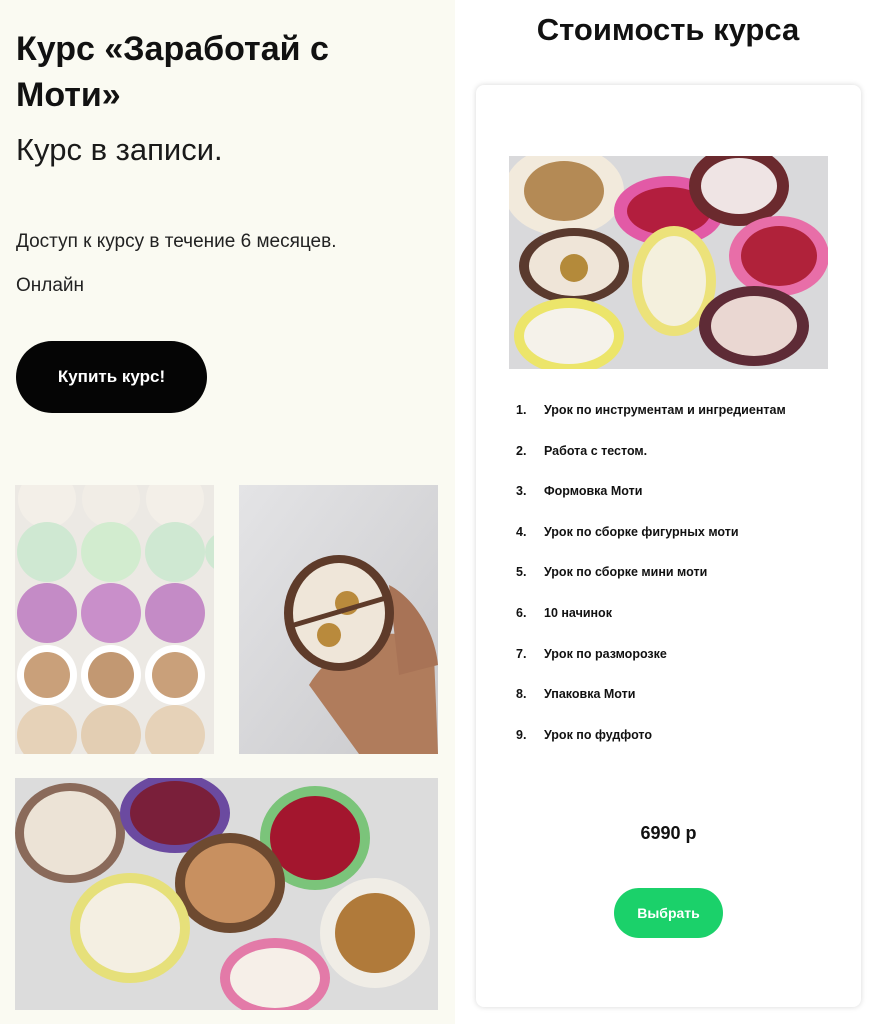 The image size is (881, 1024). I want to click on lesson-label: 10 начинок, so click(578, 612).